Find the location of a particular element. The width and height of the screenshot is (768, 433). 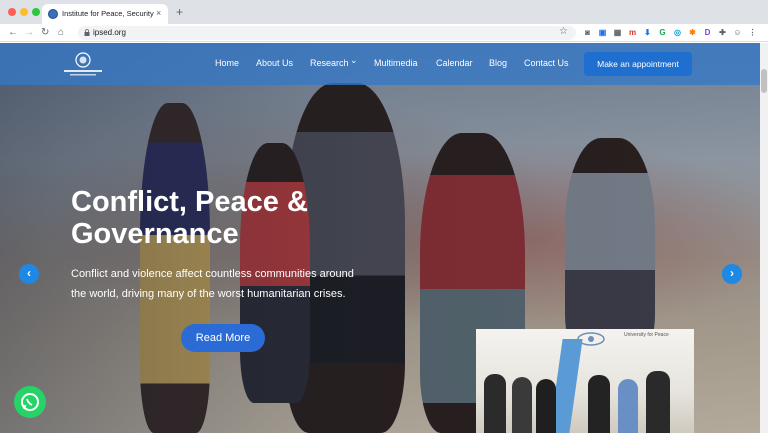

nav-about-us: About Us is located at coordinates (274, 63).